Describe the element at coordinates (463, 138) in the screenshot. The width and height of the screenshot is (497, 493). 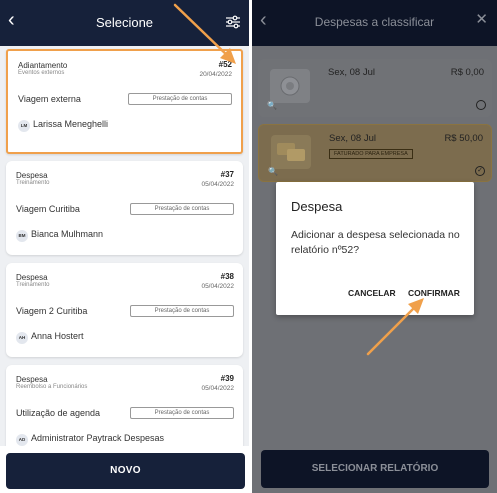
I see `expense-value: R$ 50,00` at that location.